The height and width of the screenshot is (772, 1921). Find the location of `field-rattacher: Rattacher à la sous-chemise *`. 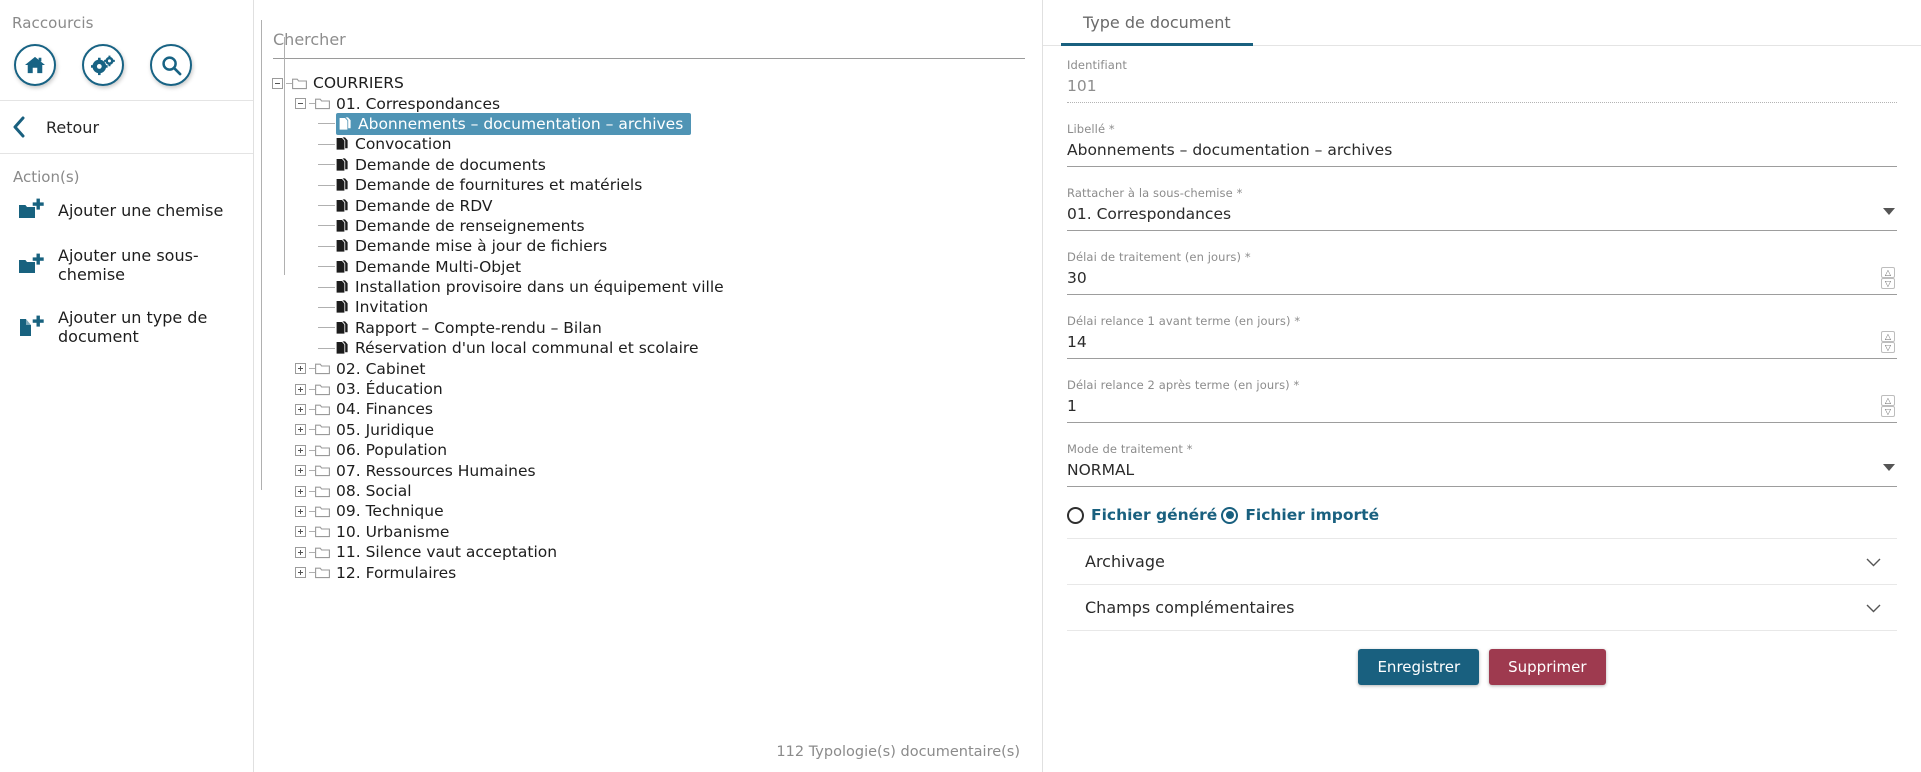

field-rattacher: Rattacher à la sous-chemise * is located at coordinates (1482, 208).